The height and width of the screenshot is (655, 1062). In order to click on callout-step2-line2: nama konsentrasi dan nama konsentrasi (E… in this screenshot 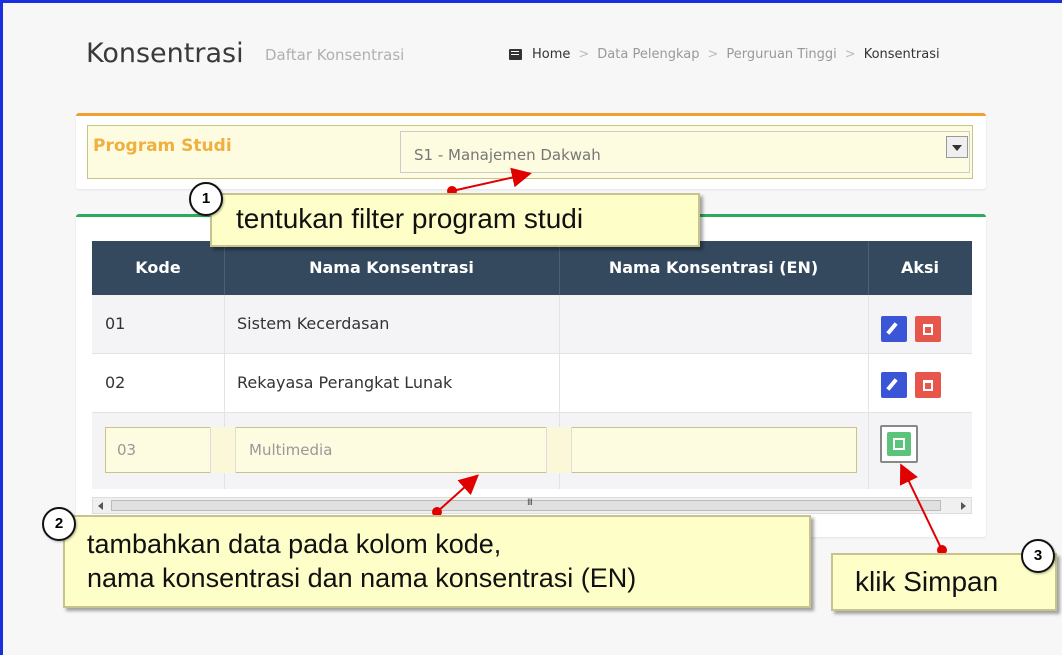, I will do `click(362, 578)`.